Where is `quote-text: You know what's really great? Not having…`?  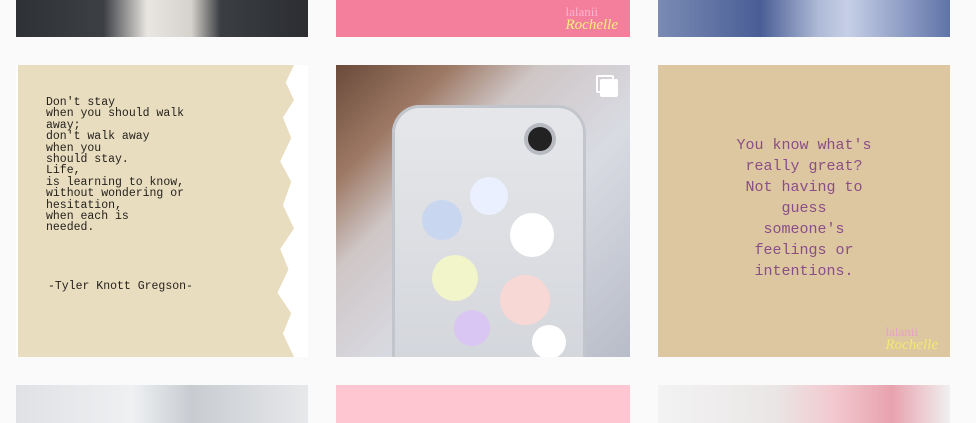 quote-text: You know what's really great? Not having… is located at coordinates (804, 208).